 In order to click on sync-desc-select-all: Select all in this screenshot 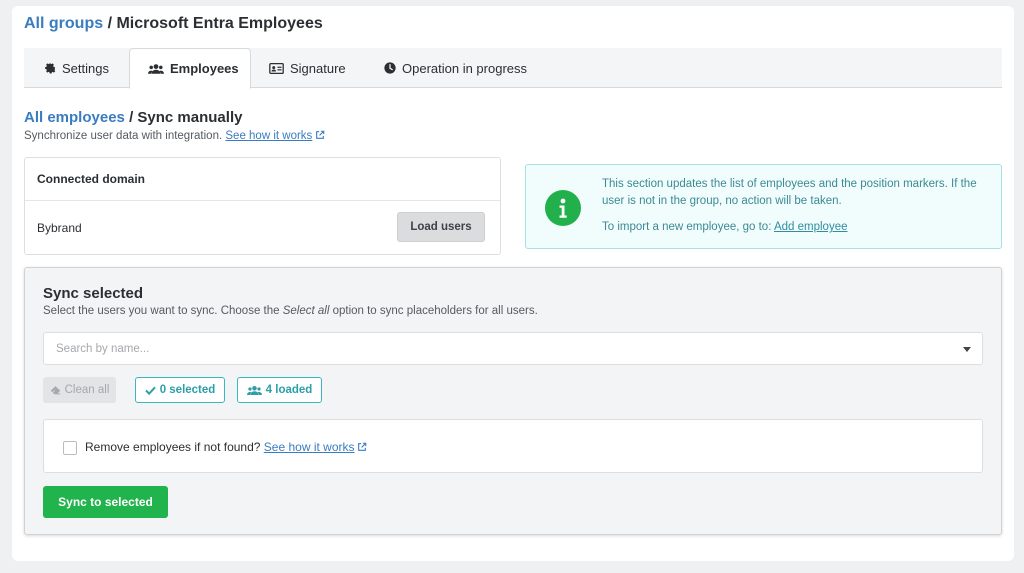, I will do `click(306, 311)`.